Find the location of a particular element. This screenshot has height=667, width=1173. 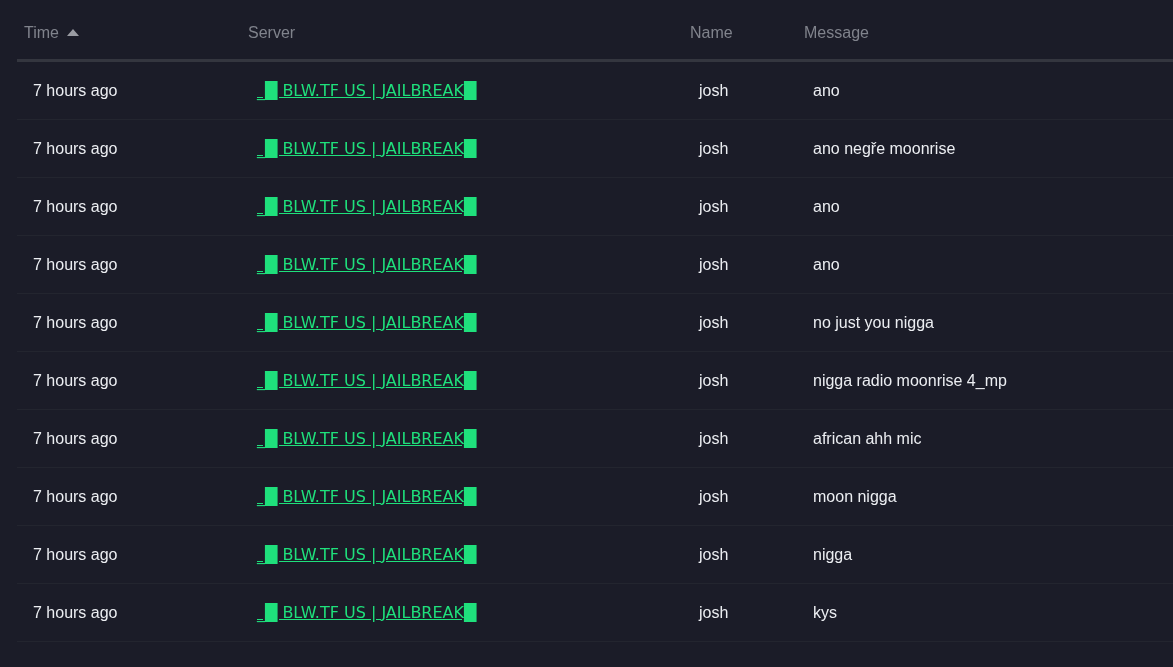

column-header: Name is located at coordinates (711, 32).